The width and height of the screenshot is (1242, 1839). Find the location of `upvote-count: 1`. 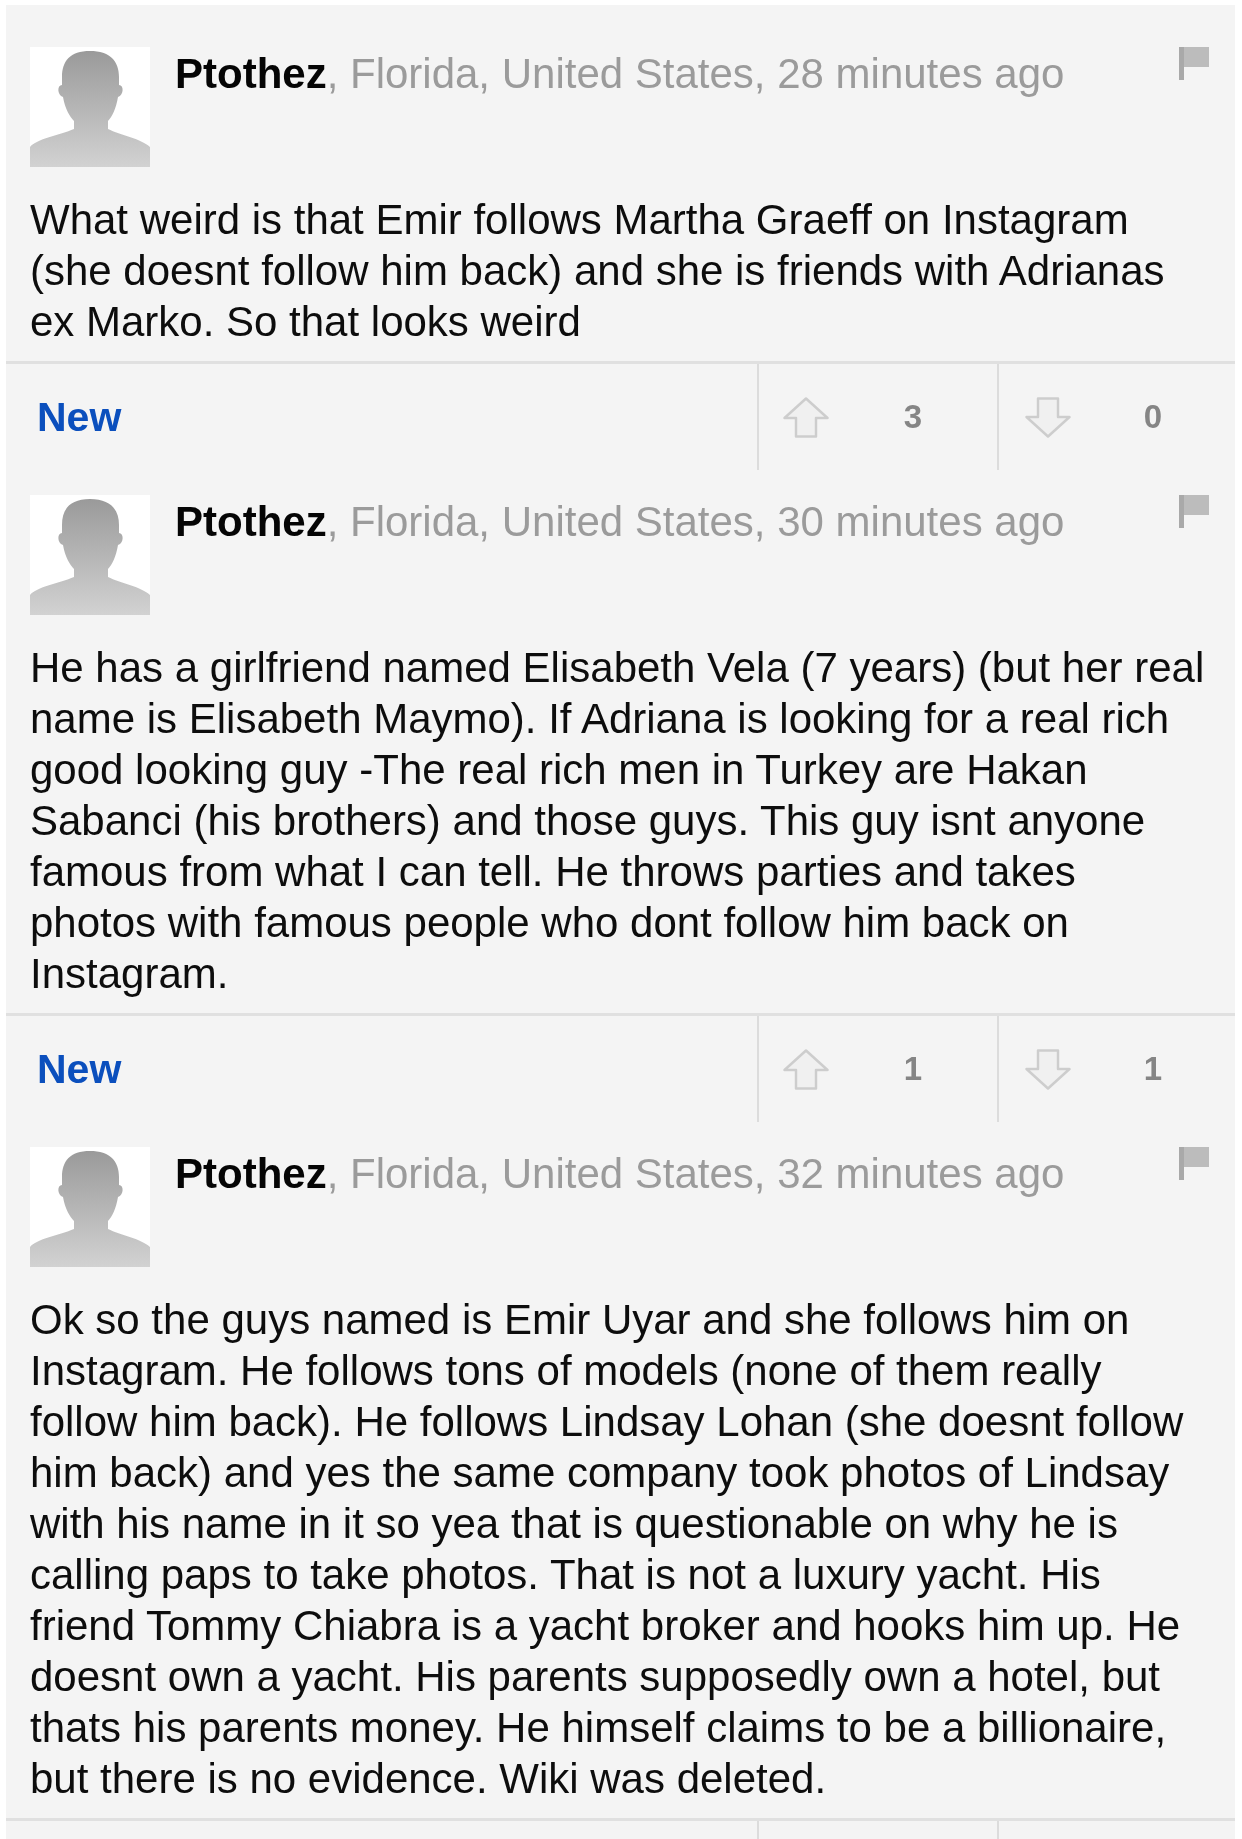

upvote-count: 1 is located at coordinates (913, 1069).